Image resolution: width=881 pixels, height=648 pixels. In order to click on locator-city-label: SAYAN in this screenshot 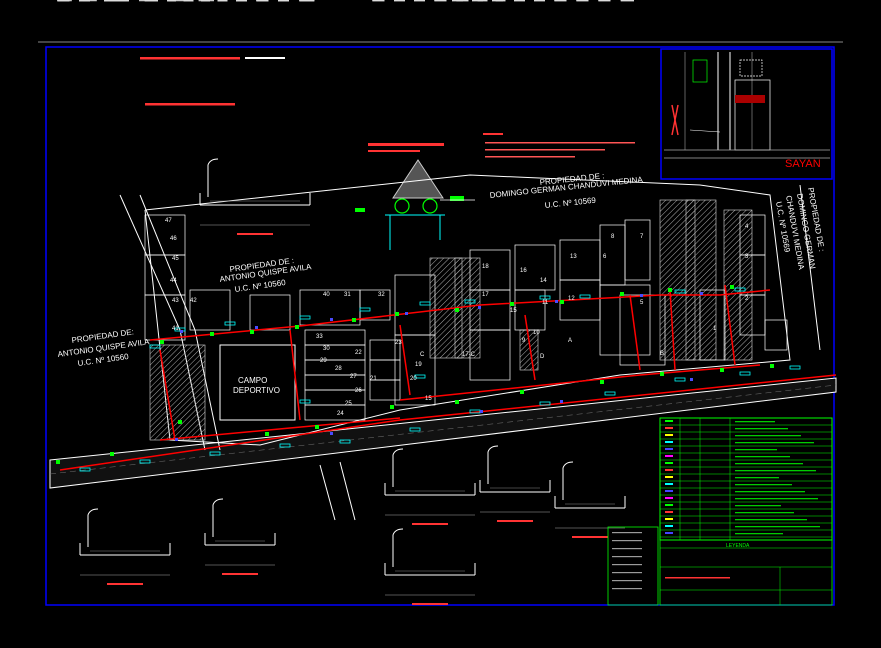, I will do `click(803, 164)`.